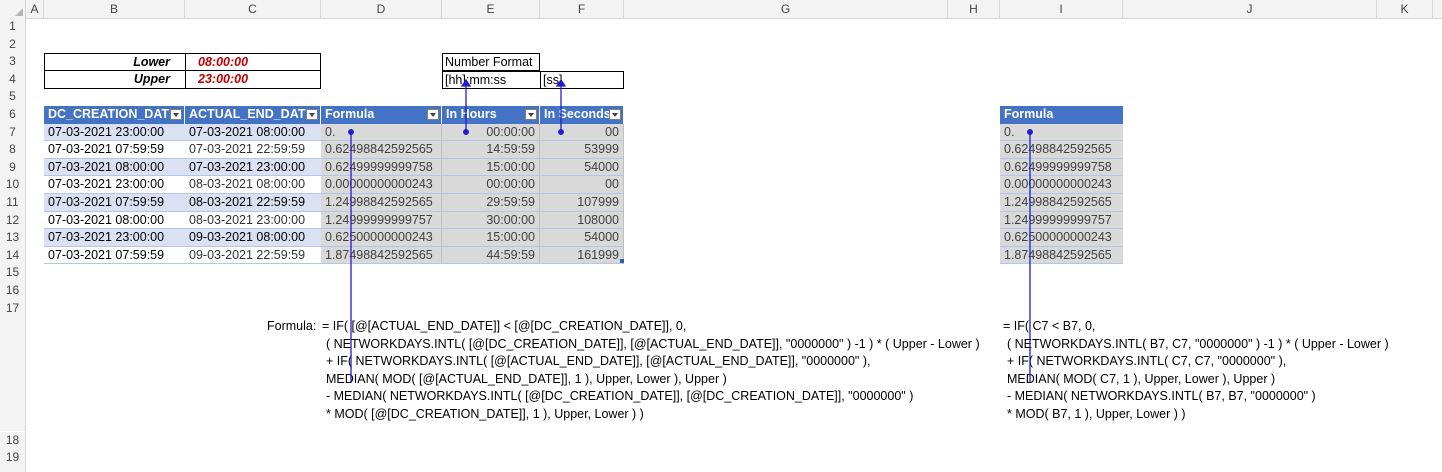 The width and height of the screenshot is (1442, 472). I want to click on arrow-head-hours, so click(466, 82).